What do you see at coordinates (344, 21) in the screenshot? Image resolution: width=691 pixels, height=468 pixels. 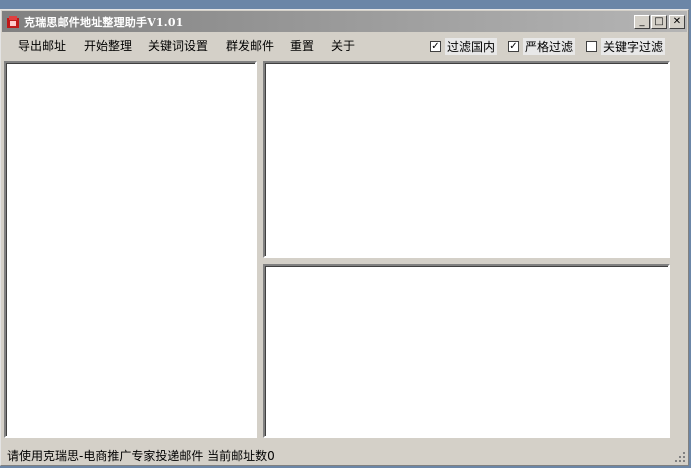 I see `title-bar: 克瑞思邮件地址整理助手V1.01 _ □ ✕` at bounding box center [344, 21].